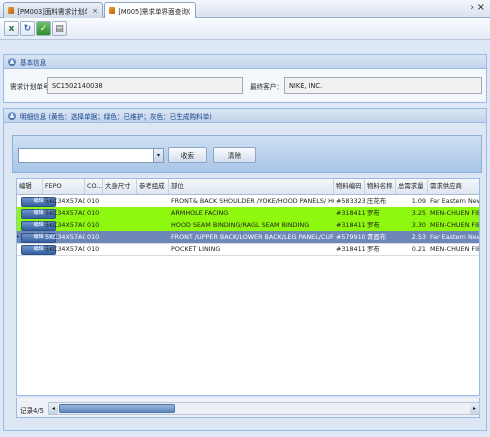 The width and height of the screenshot is (490, 437). I want to click on col-header: 参考组成, so click(153, 186).